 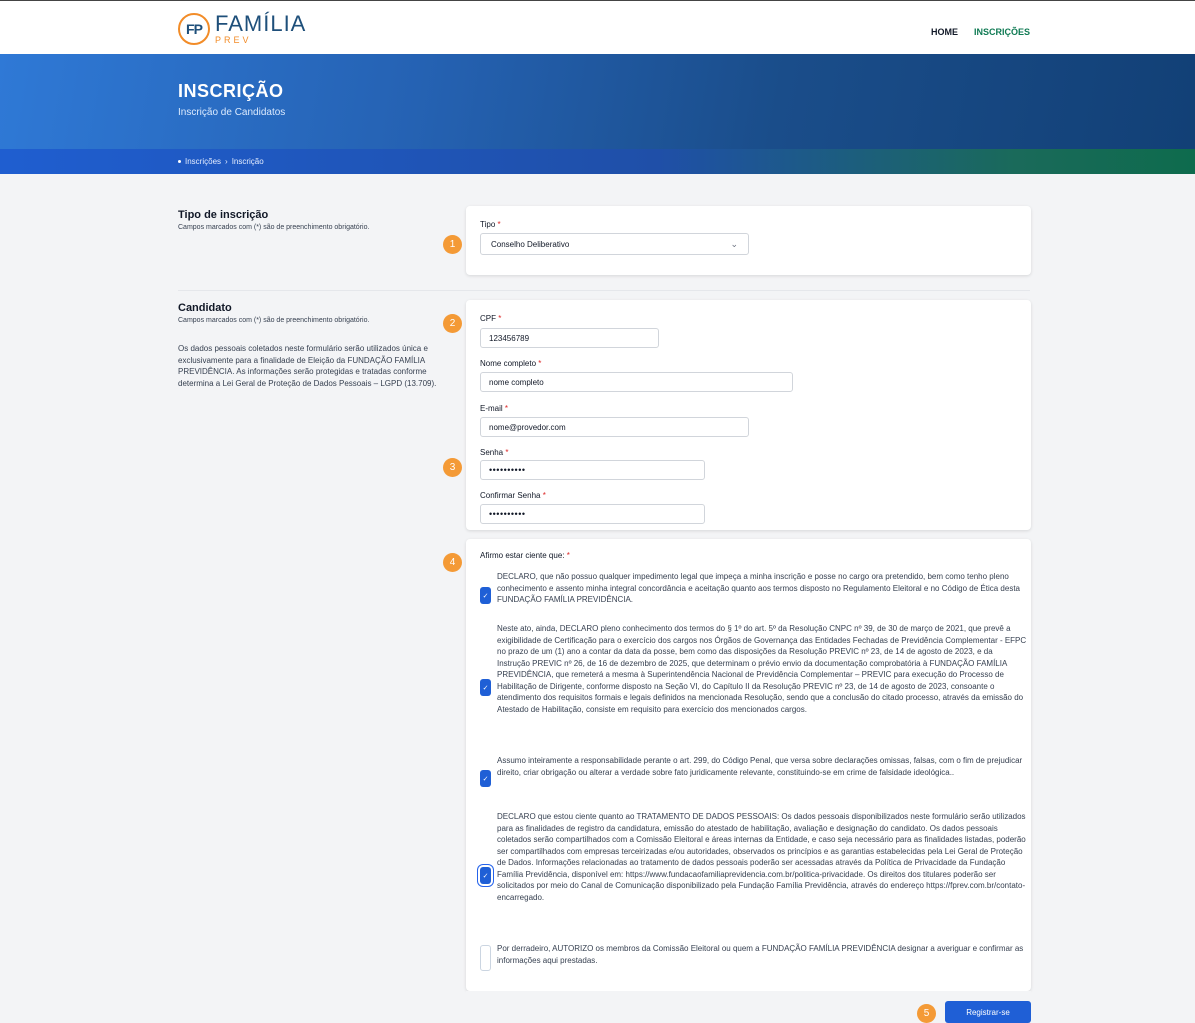 I want to click on logo-wordmark: FAMÍLIA, so click(x=261, y=23).